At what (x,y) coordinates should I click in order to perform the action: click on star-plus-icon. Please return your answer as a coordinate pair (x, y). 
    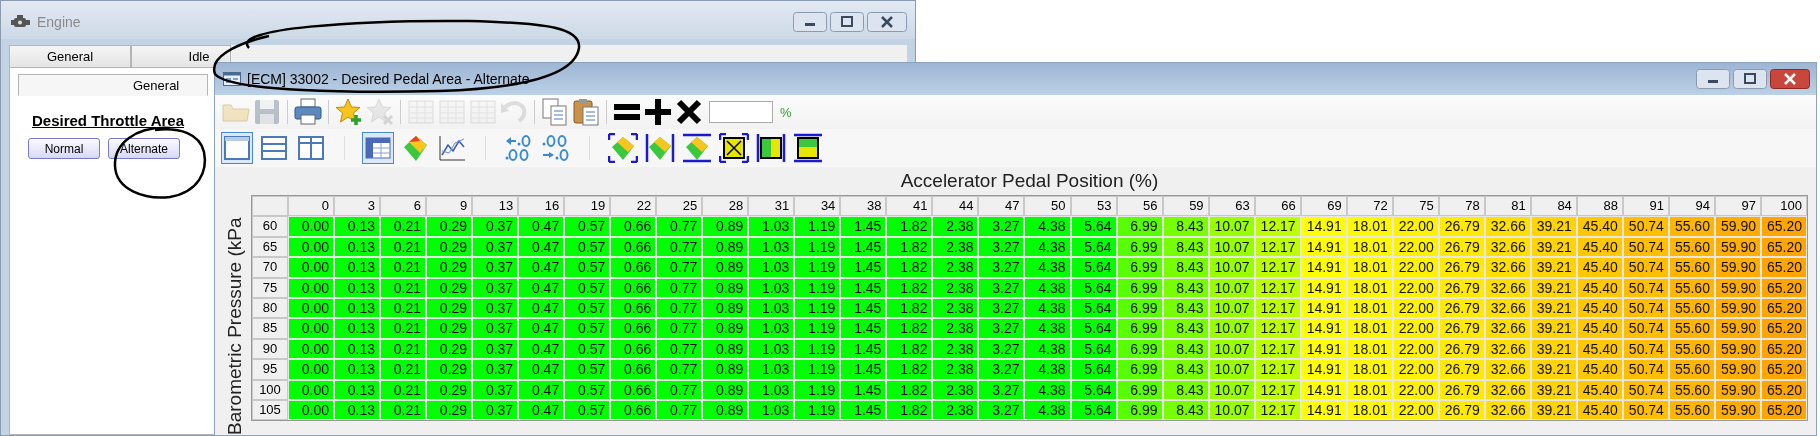
    Looking at the image, I should click on (349, 112).